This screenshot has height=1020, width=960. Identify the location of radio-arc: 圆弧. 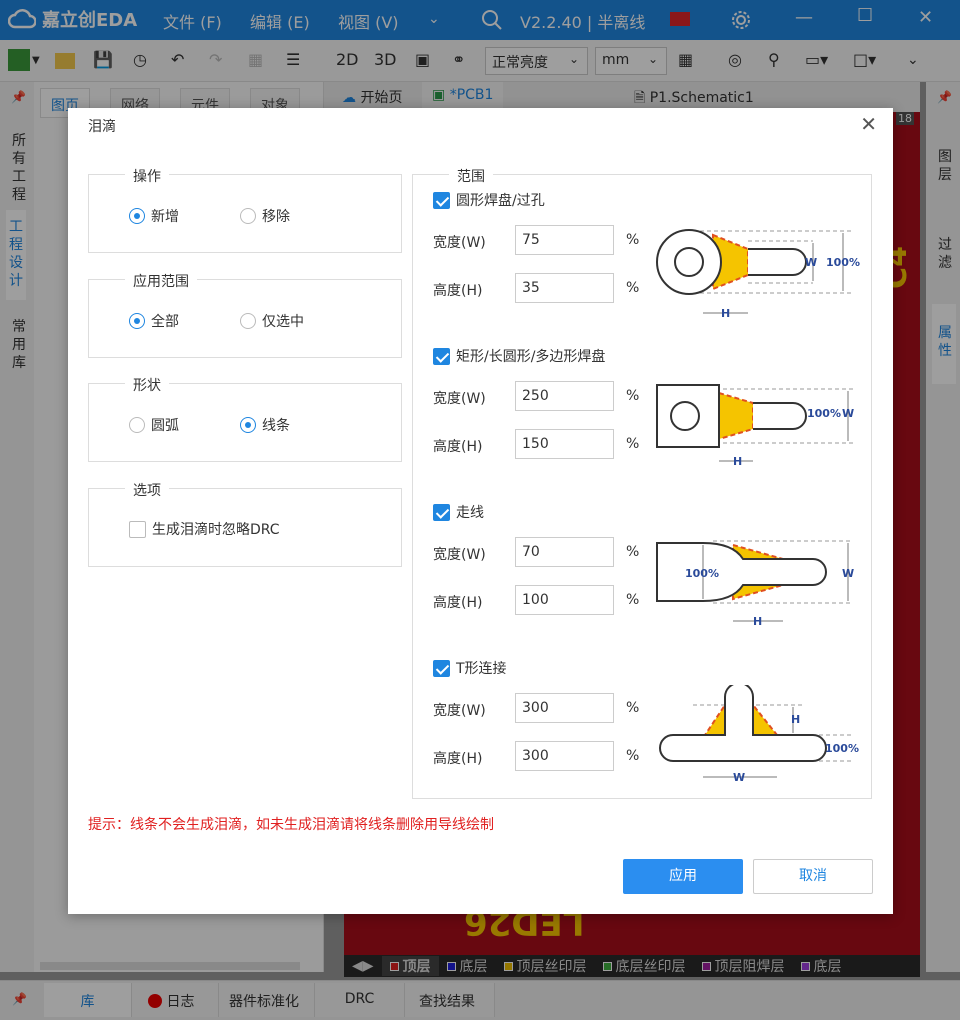
(154, 425).